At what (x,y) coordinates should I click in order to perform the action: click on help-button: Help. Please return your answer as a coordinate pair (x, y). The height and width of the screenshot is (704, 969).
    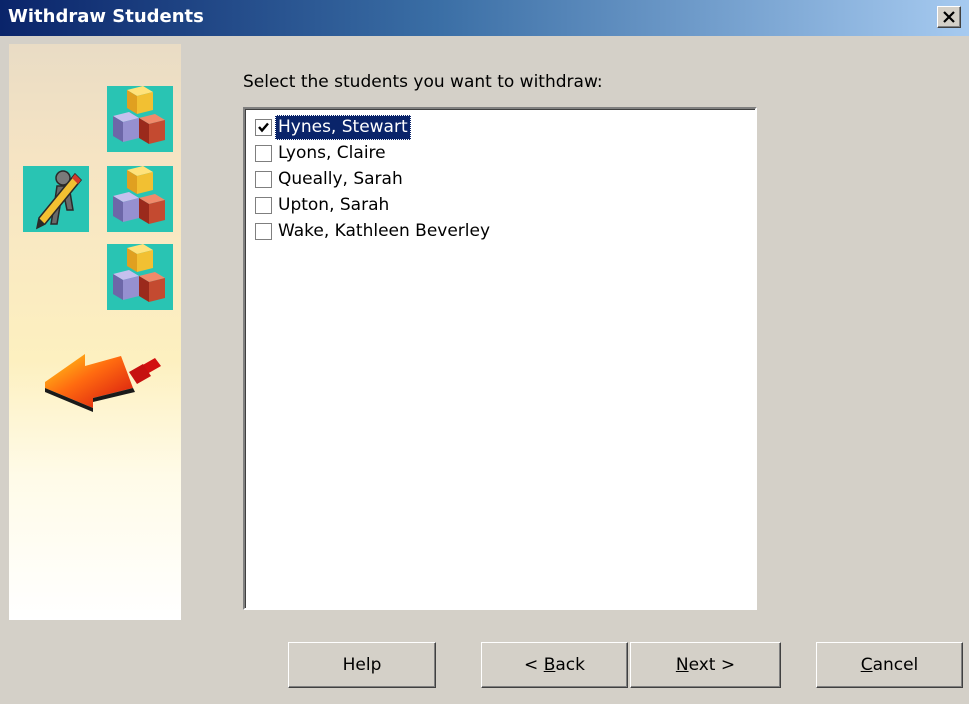
    Looking at the image, I should click on (362, 665).